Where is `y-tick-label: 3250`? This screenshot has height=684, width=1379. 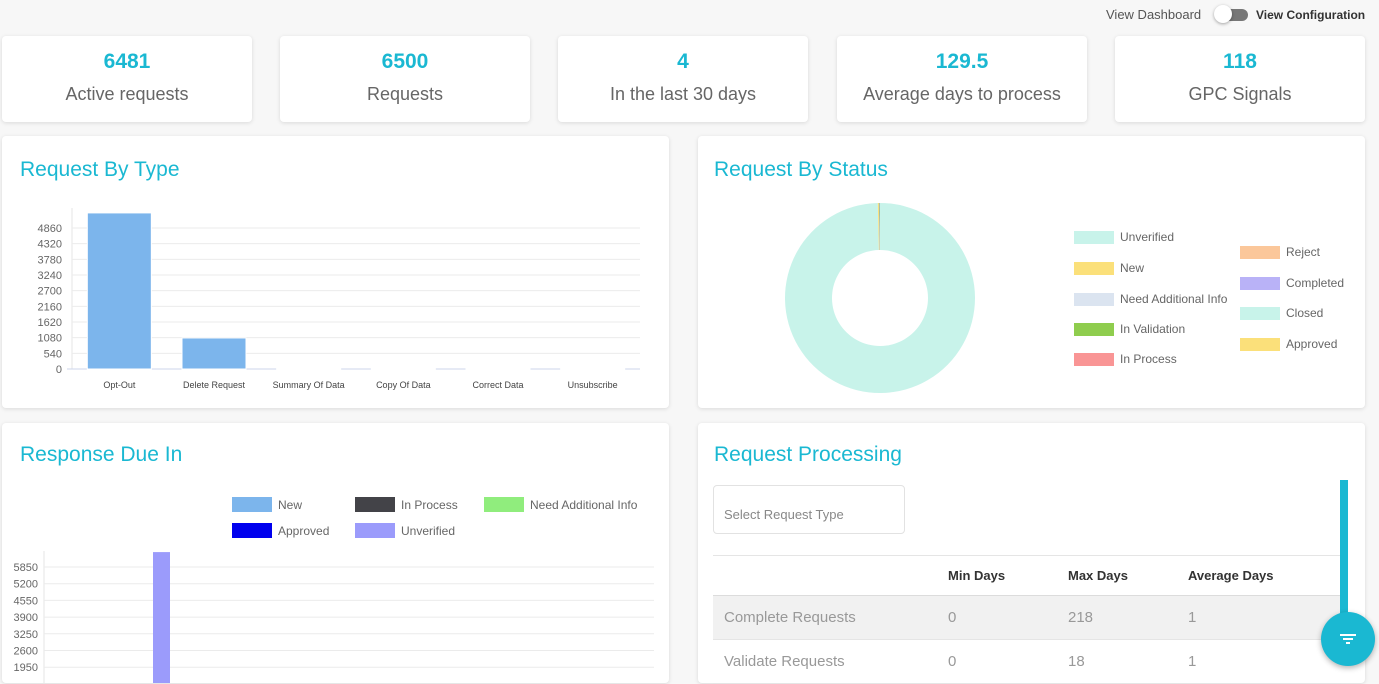 y-tick-label: 3250 is located at coordinates (26, 635).